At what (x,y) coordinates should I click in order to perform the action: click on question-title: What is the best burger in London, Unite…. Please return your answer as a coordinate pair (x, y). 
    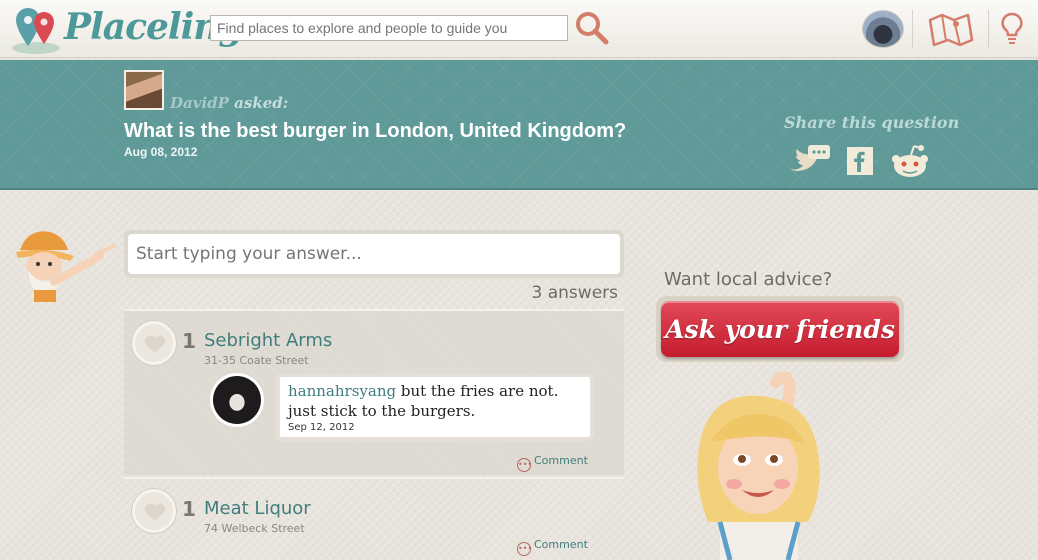
    Looking at the image, I should click on (375, 131).